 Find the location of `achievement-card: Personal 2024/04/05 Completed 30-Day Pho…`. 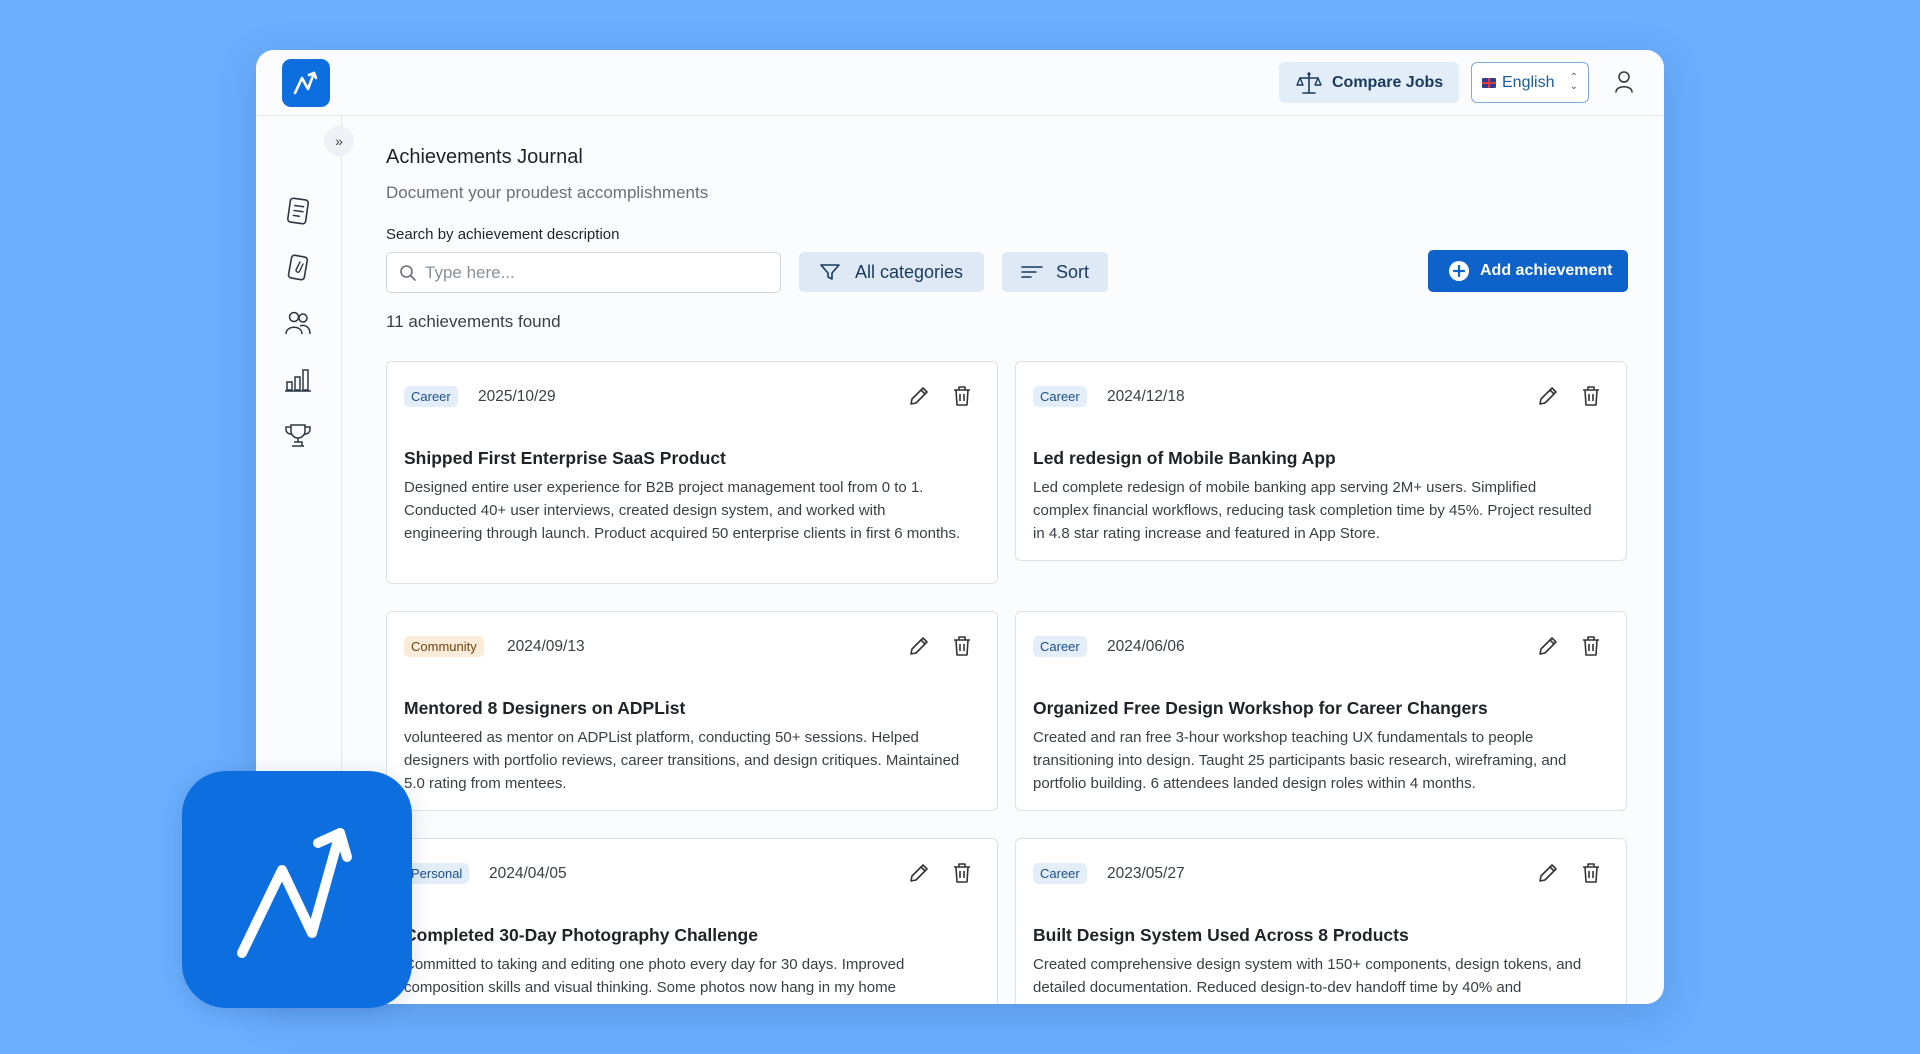

achievement-card: Personal 2024/04/05 Completed 30-Day Pho… is located at coordinates (692, 921).